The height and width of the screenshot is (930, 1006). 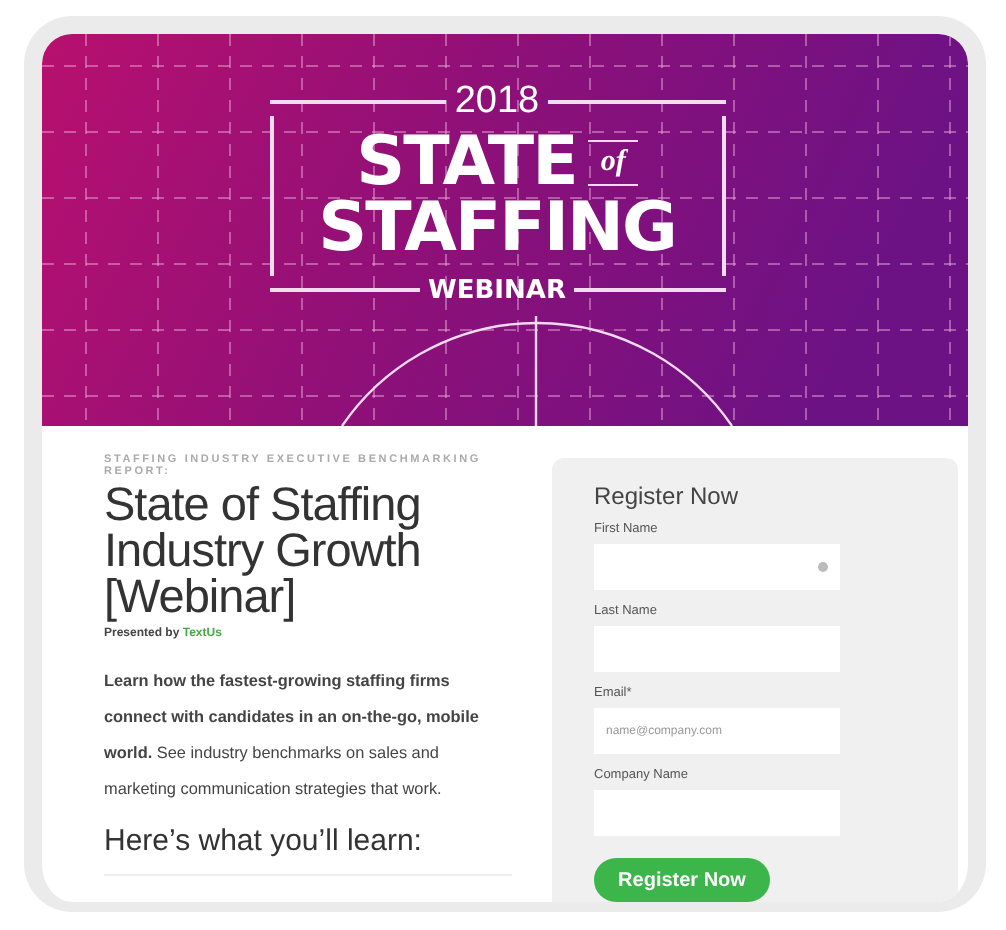 I want to click on form-title: Register Now, so click(x=667, y=496).